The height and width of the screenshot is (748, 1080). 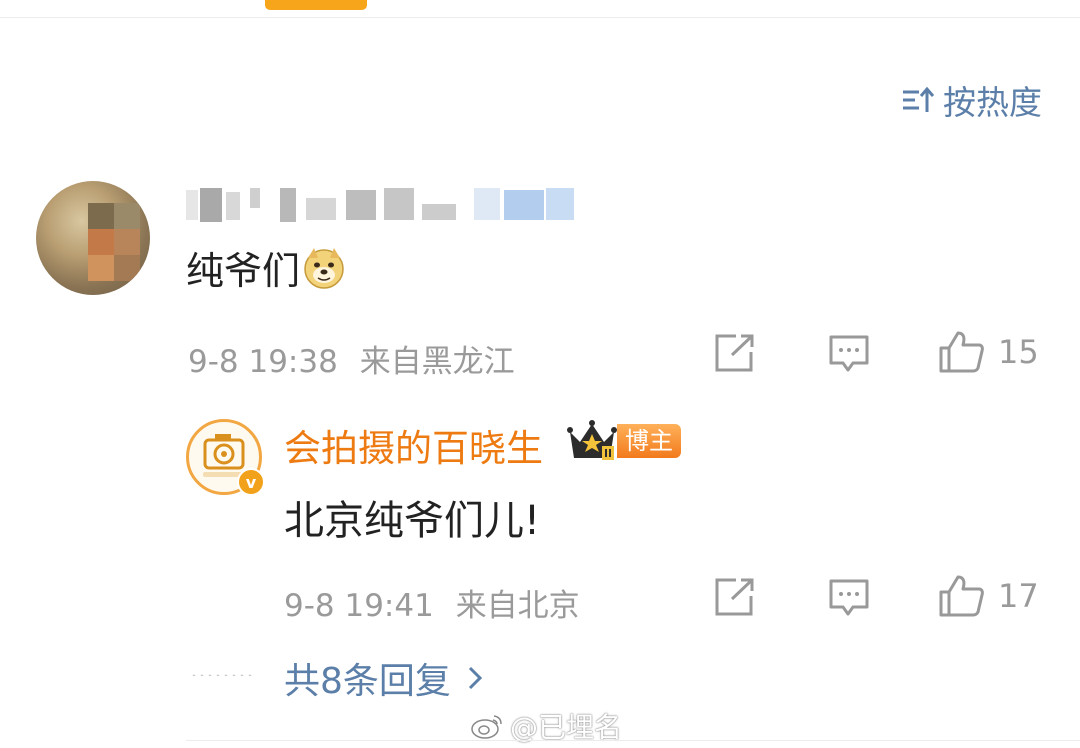 I want to click on top-divider, so click(x=540, y=17).